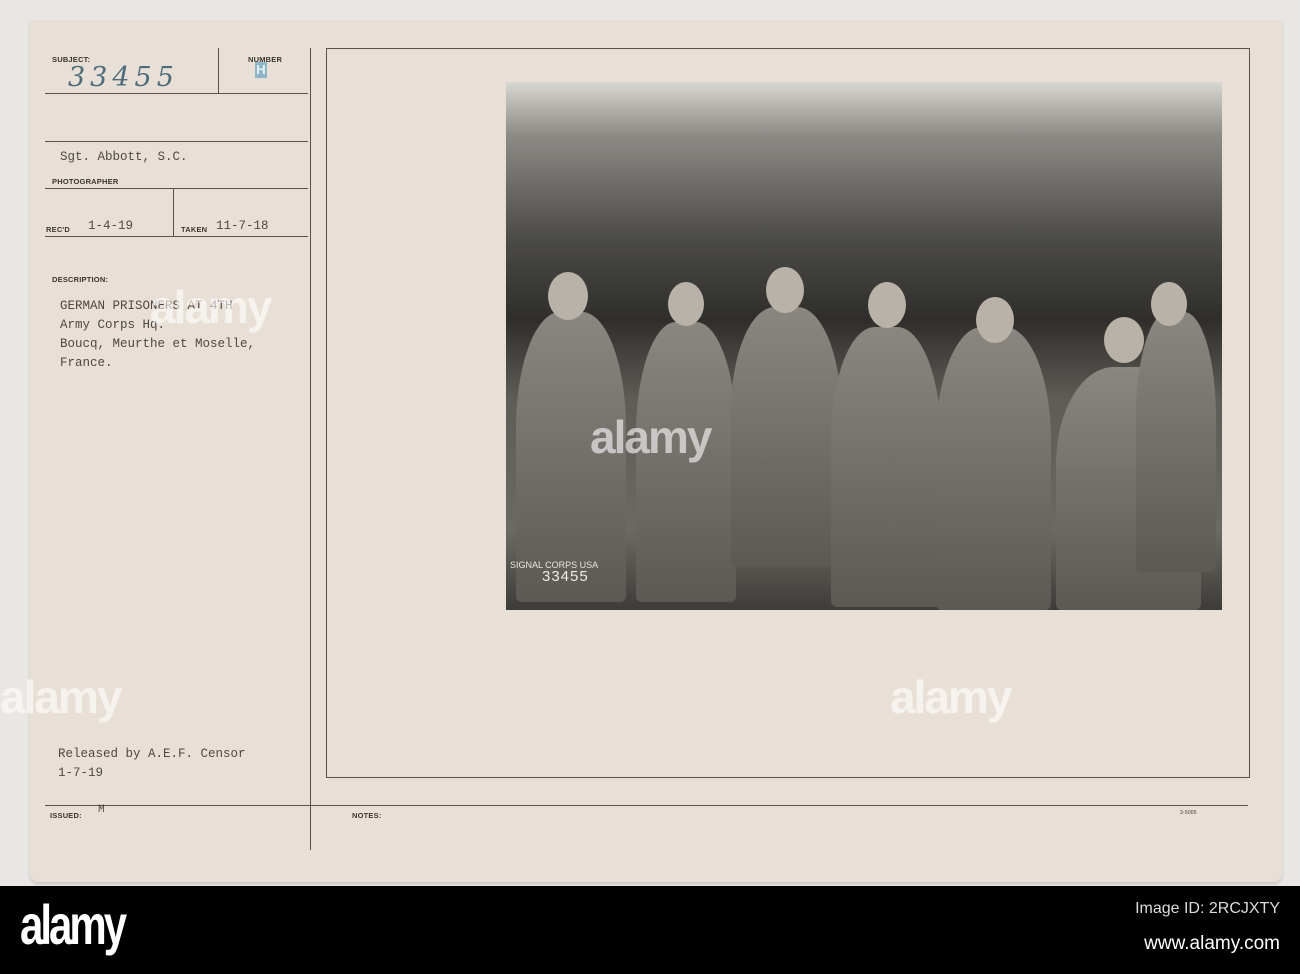  What do you see at coordinates (367, 815) in the screenshot?
I see `notes-label: NOTES:` at bounding box center [367, 815].